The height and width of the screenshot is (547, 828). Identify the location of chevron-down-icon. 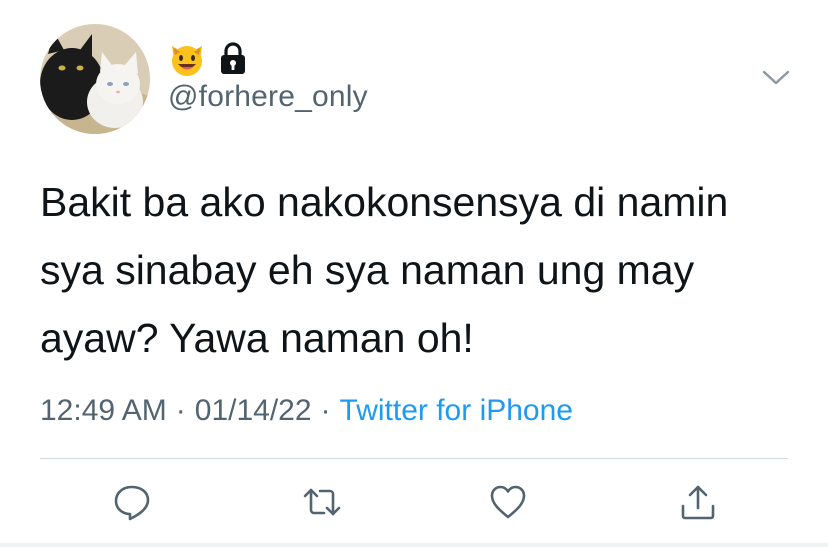
(776, 77).